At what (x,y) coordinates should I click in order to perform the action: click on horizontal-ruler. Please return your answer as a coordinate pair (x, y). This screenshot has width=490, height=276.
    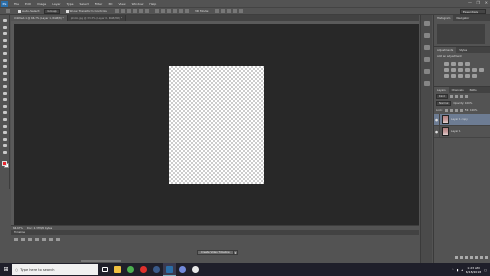
    Looking at the image, I should click on (215, 22).